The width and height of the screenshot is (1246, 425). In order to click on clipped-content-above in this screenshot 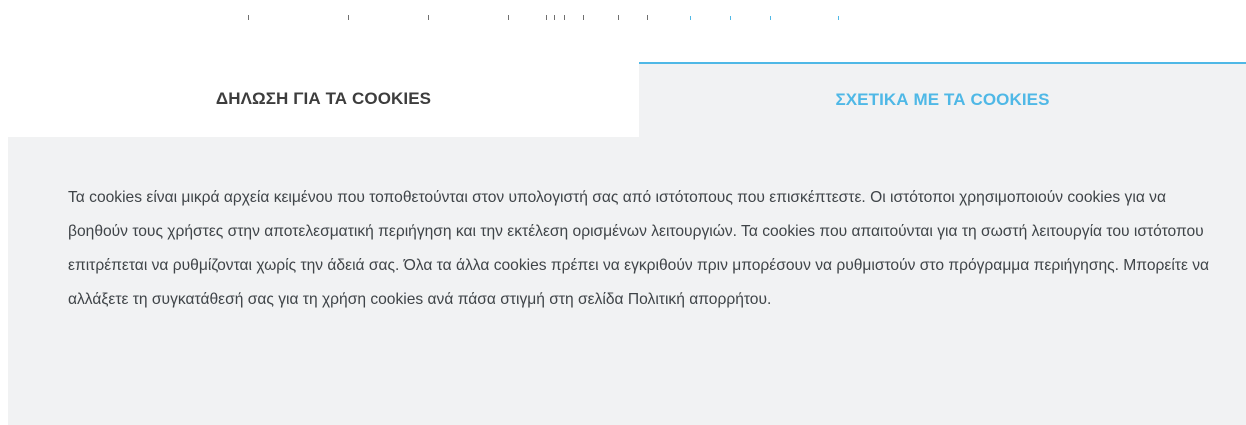, I will do `click(623, 12)`.